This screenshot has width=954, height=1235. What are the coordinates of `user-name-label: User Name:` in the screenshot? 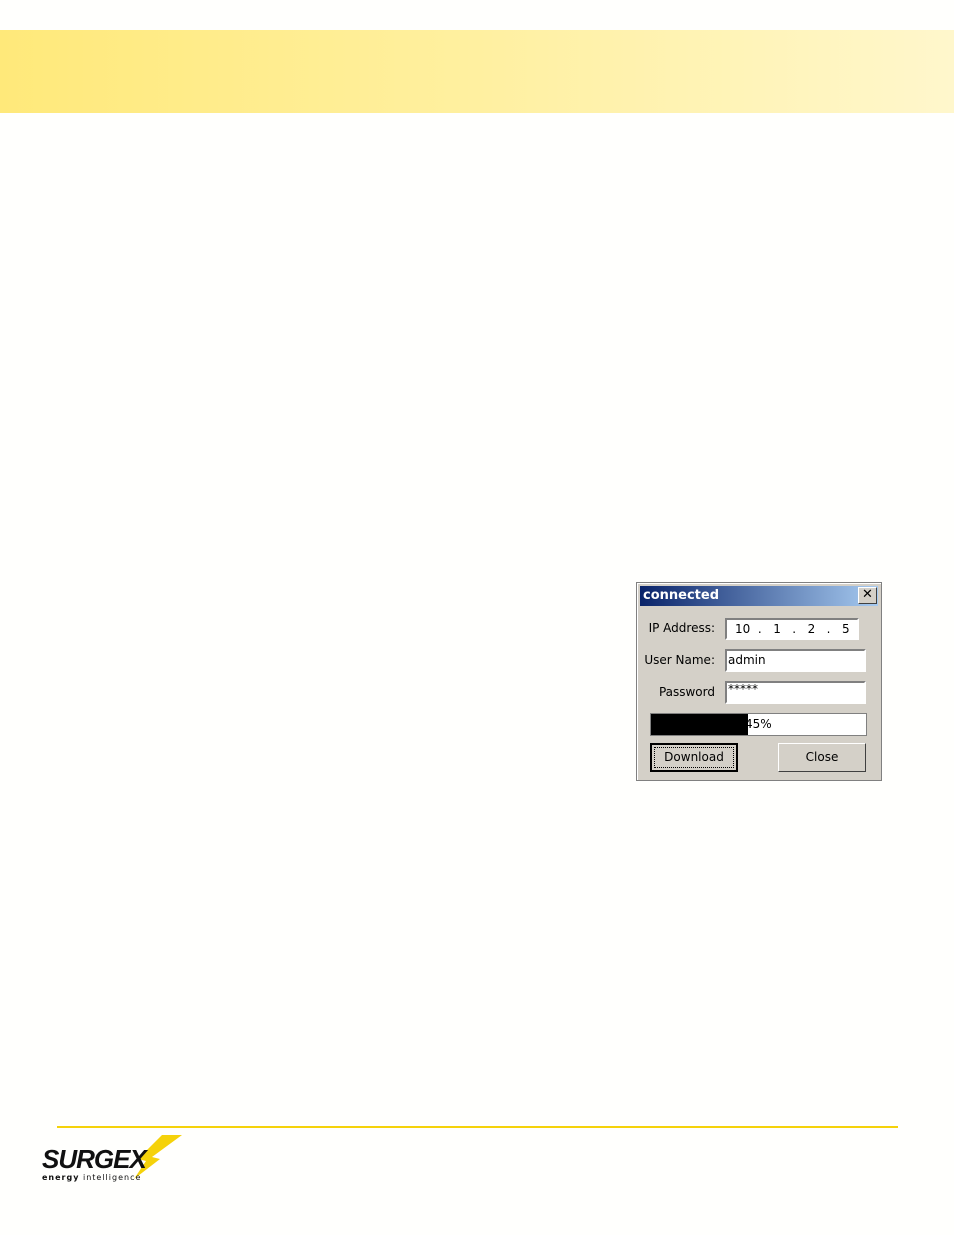 It's located at (679, 660).